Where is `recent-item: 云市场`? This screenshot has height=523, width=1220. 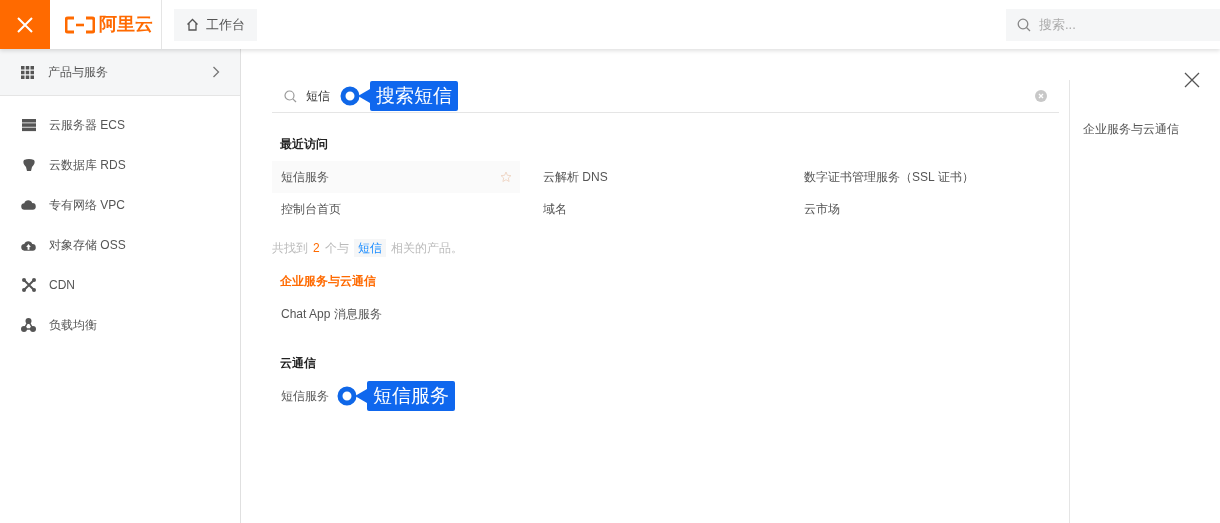 recent-item: 云市场 is located at coordinates (920, 209).